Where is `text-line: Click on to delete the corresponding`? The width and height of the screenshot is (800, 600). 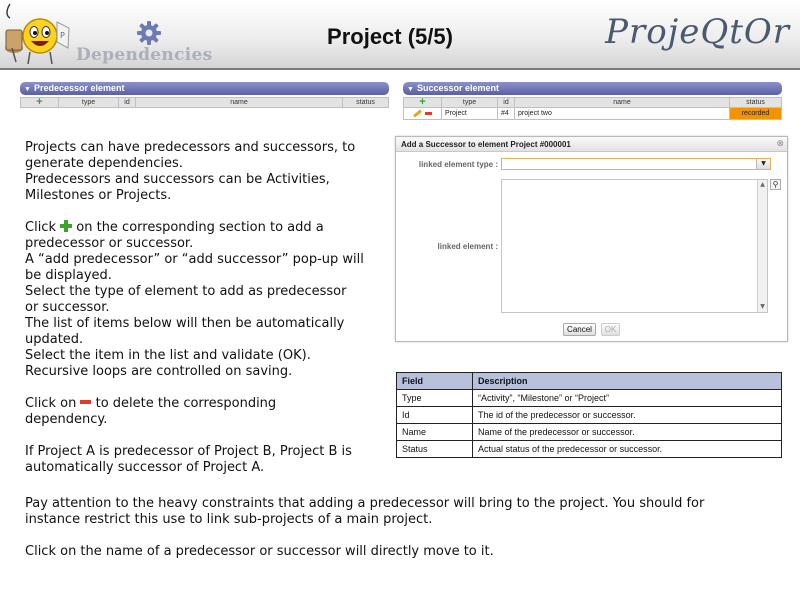 text-line: Click on to delete the corresponding is located at coordinates (150, 404).